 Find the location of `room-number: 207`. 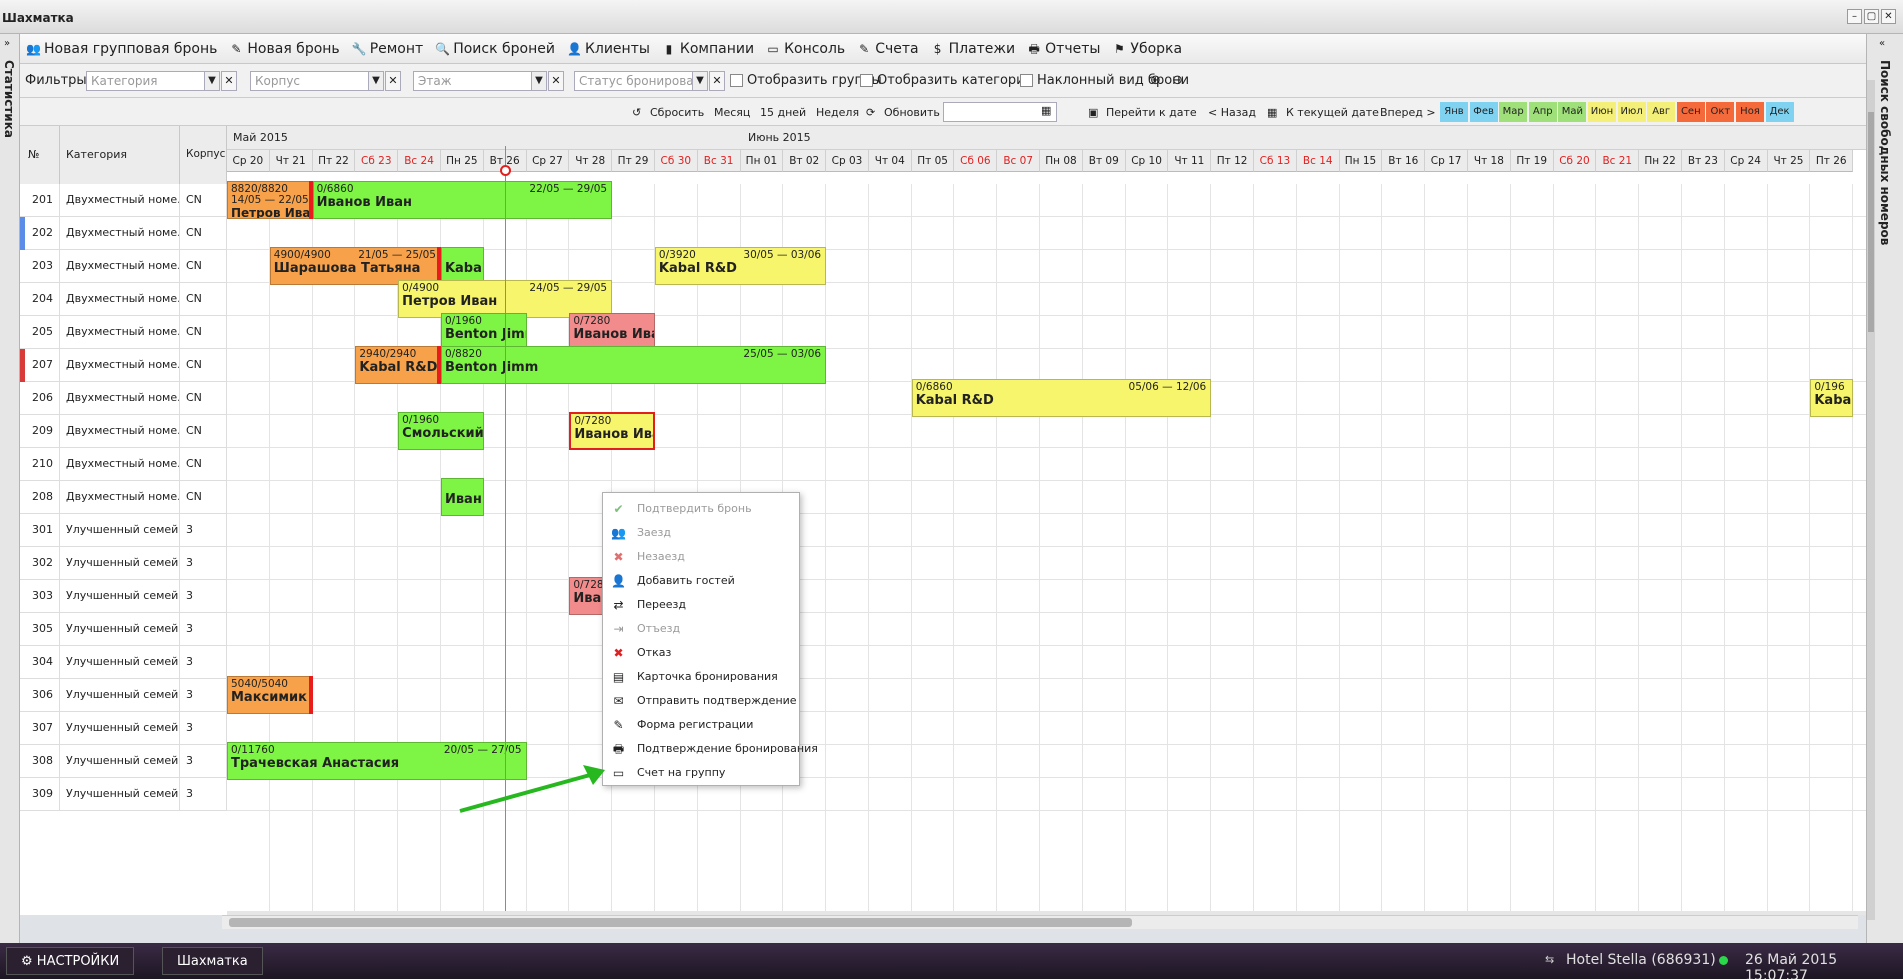

room-number: 207 is located at coordinates (40, 365).